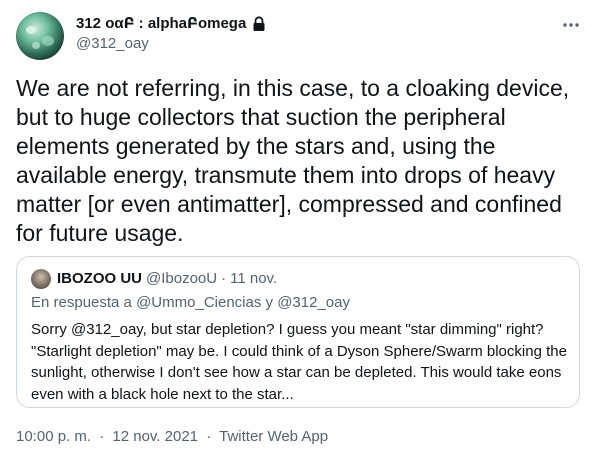  What do you see at coordinates (40, 36) in the screenshot?
I see `author-avatar` at bounding box center [40, 36].